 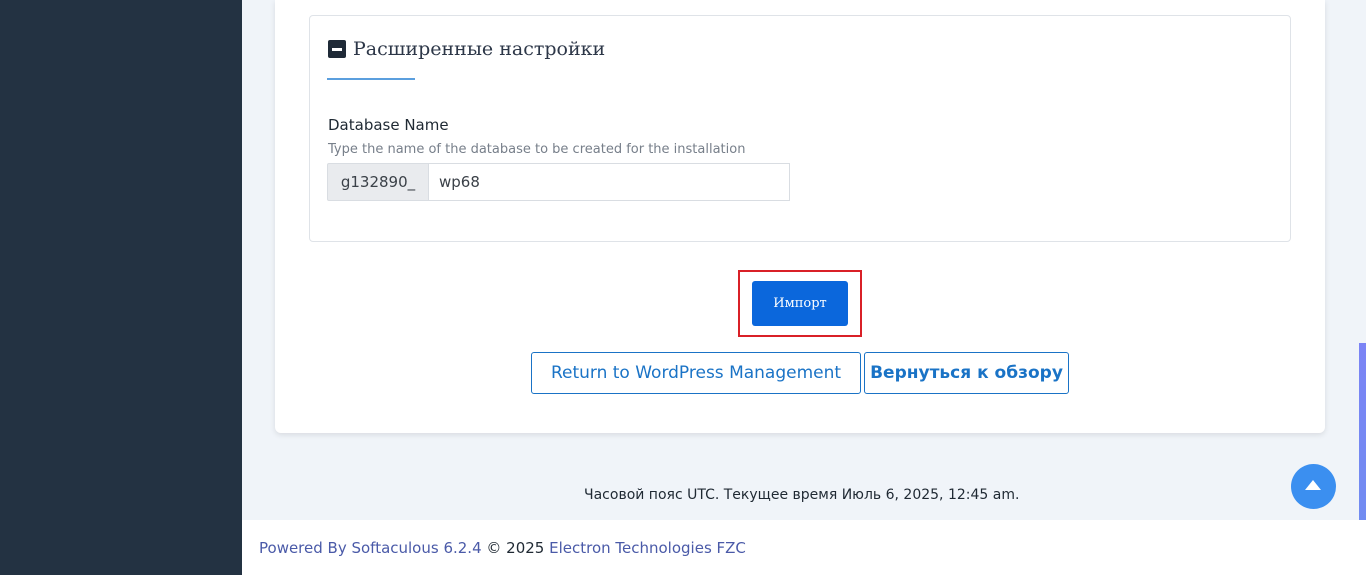 What do you see at coordinates (696, 373) in the screenshot?
I see `return-to-management-button: Return to WordPress Management` at bounding box center [696, 373].